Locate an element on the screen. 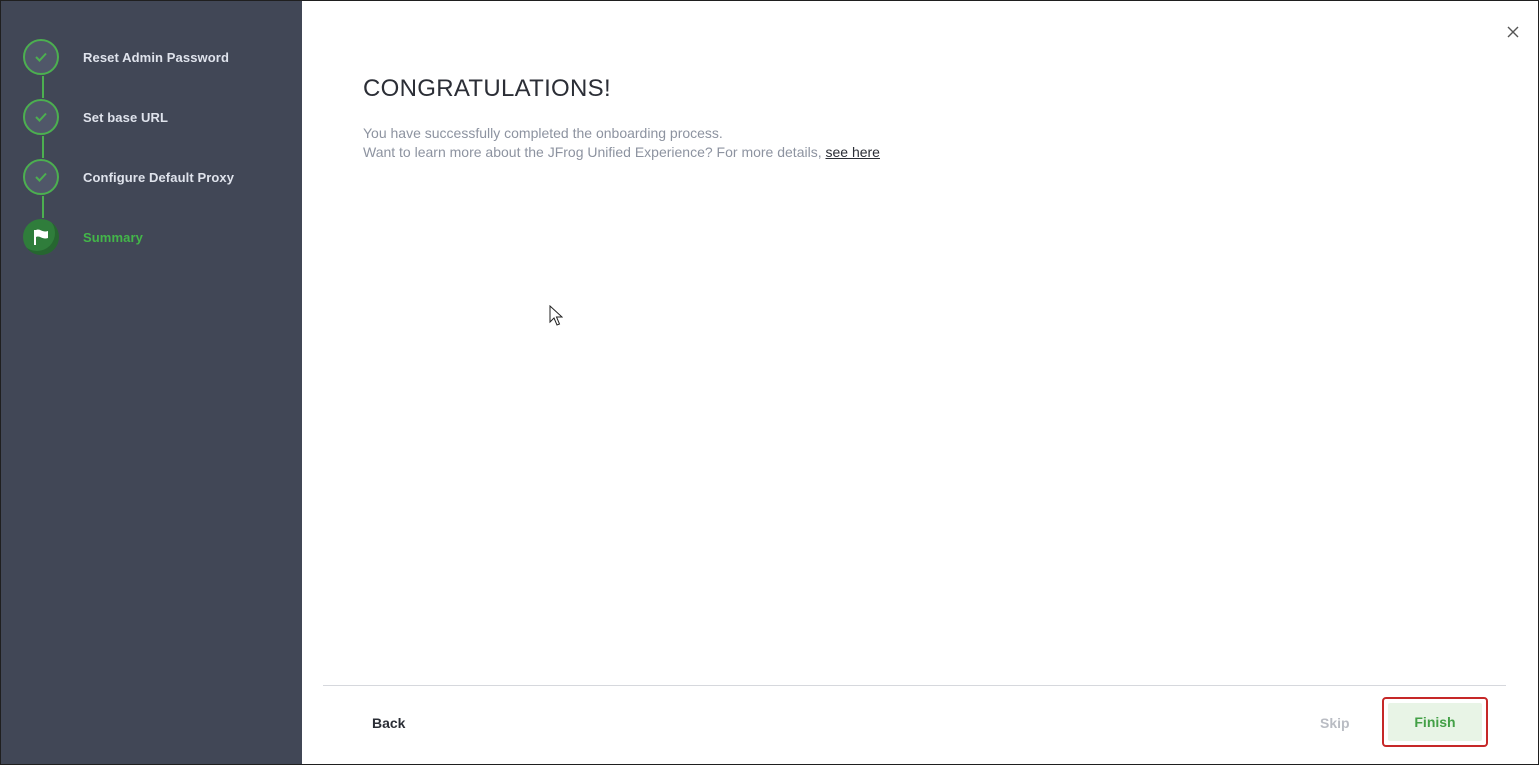 This screenshot has height=765, width=1539. skip-button: Skip is located at coordinates (1335, 723).